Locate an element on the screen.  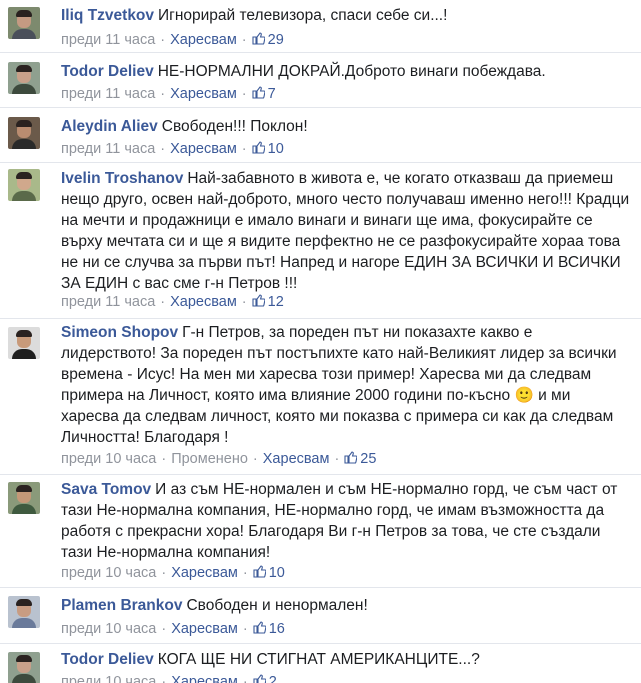
comment-text: КОГА ЩЕ НИ СТИГНАТ АМЕРИКАНЦИТЕ...? is located at coordinates (318, 659).